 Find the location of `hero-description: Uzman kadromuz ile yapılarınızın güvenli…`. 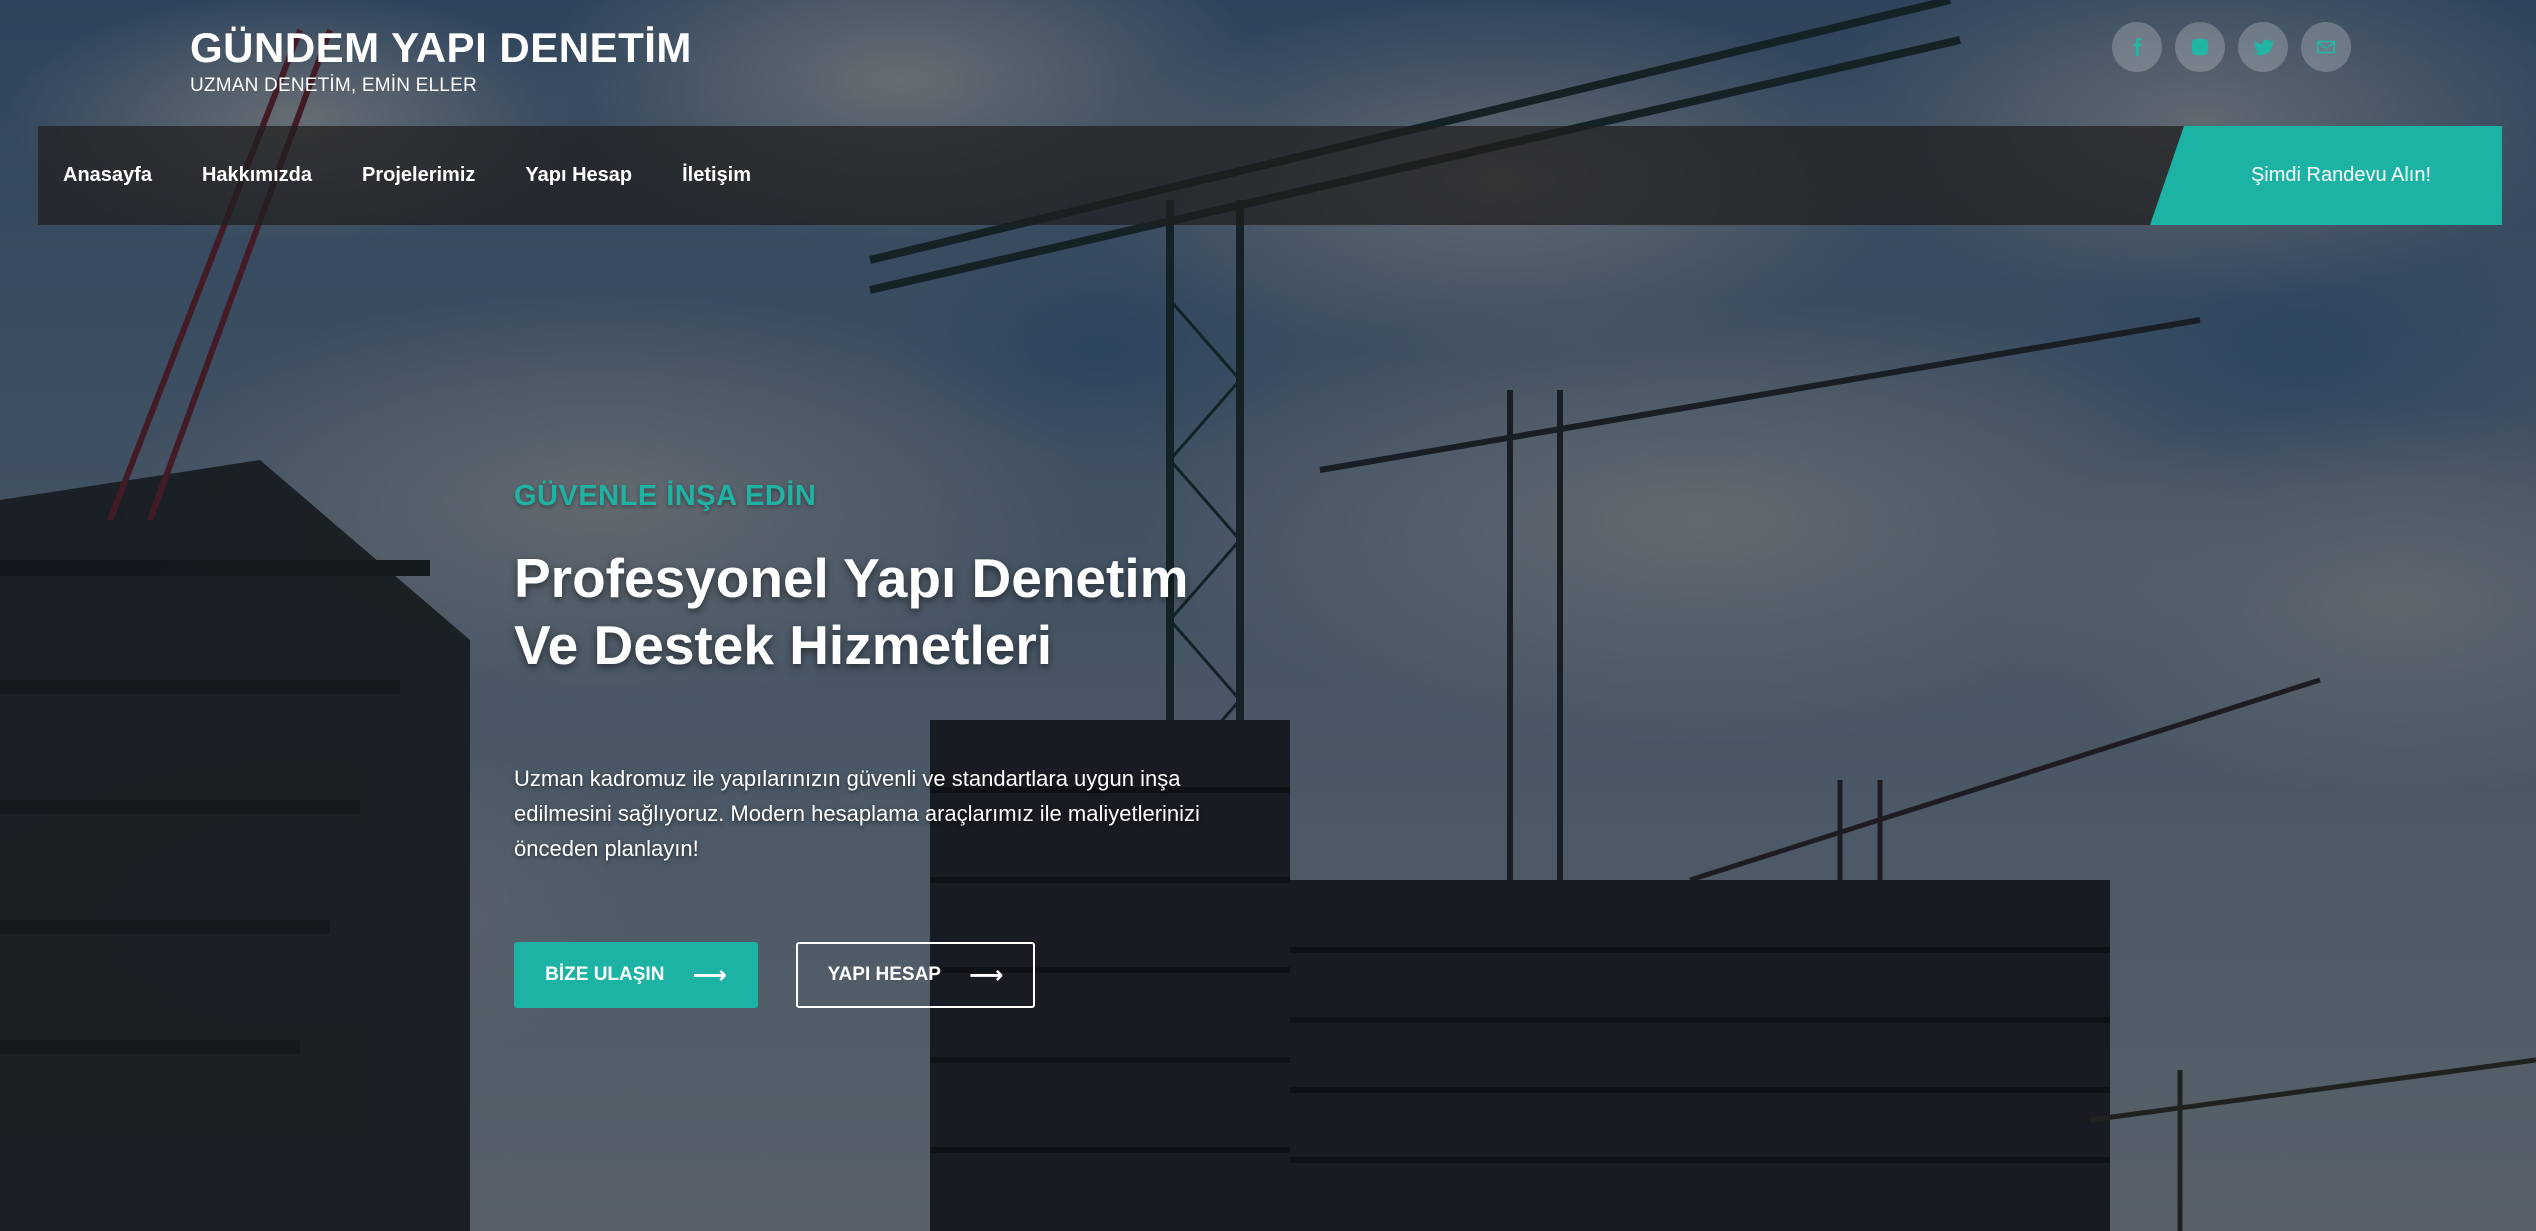

hero-description: Uzman kadromuz ile yapılarınızın güvenli… is located at coordinates (857, 813).